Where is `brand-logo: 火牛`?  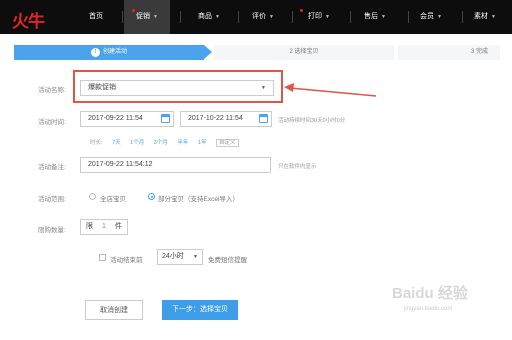
brand-logo: 火牛 is located at coordinates (32, 19).